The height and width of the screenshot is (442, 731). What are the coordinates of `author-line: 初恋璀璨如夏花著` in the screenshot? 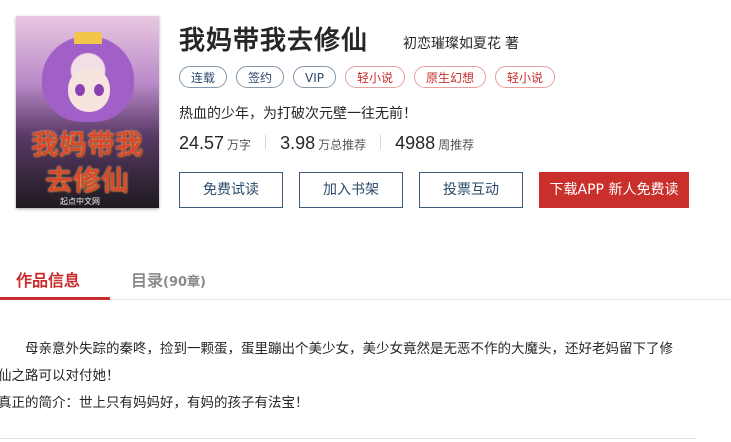 It's located at (461, 43).